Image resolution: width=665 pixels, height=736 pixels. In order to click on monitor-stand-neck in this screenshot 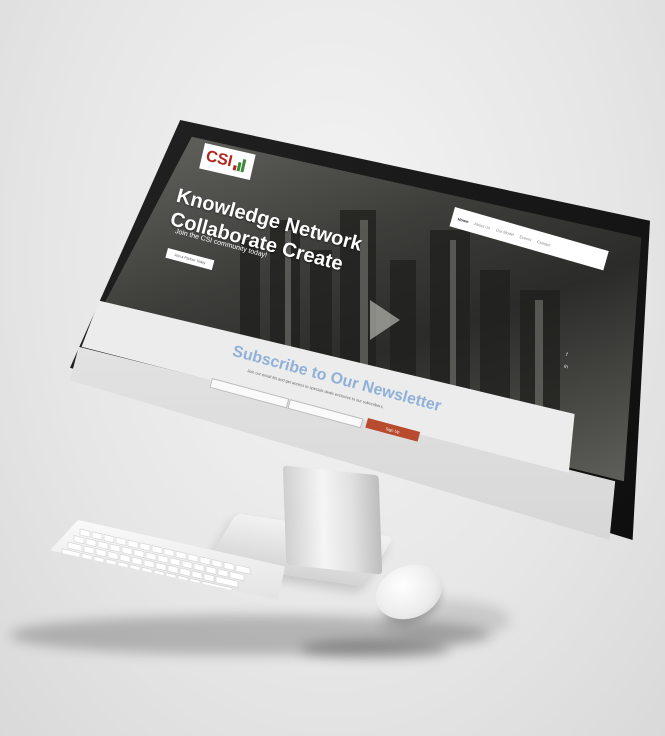, I will do `click(332, 520)`.